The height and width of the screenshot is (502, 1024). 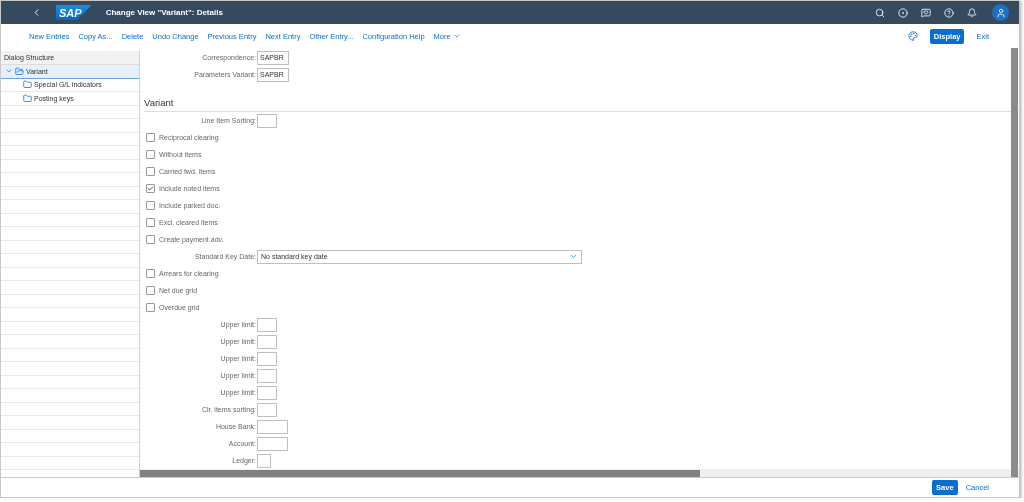 What do you see at coordinates (903, 12) in the screenshot?
I see `circle-icon` at bounding box center [903, 12].